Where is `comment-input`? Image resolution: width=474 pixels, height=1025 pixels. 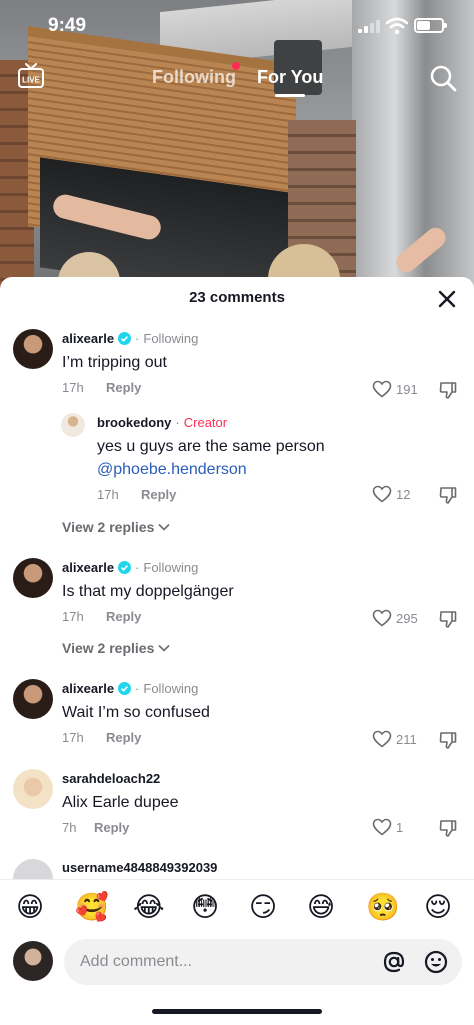 comment-input is located at coordinates (225, 962).